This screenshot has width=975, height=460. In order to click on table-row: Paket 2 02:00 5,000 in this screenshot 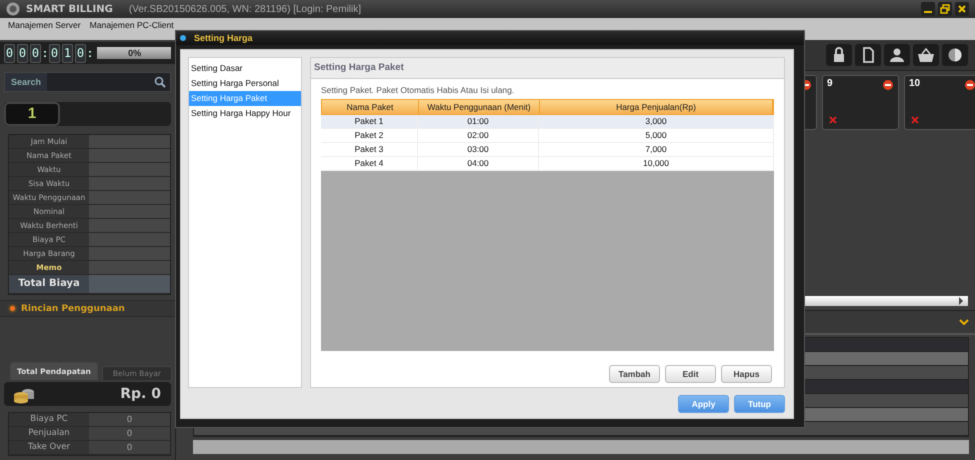, I will do `click(547, 136)`.